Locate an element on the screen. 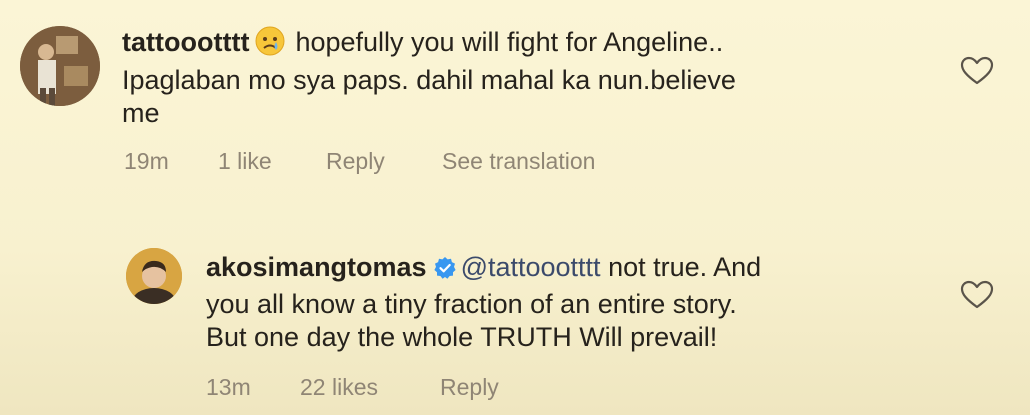 Image resolution: width=1030 pixels, height=415 pixels. mention-link: @tattoootttt is located at coordinates (531, 267).